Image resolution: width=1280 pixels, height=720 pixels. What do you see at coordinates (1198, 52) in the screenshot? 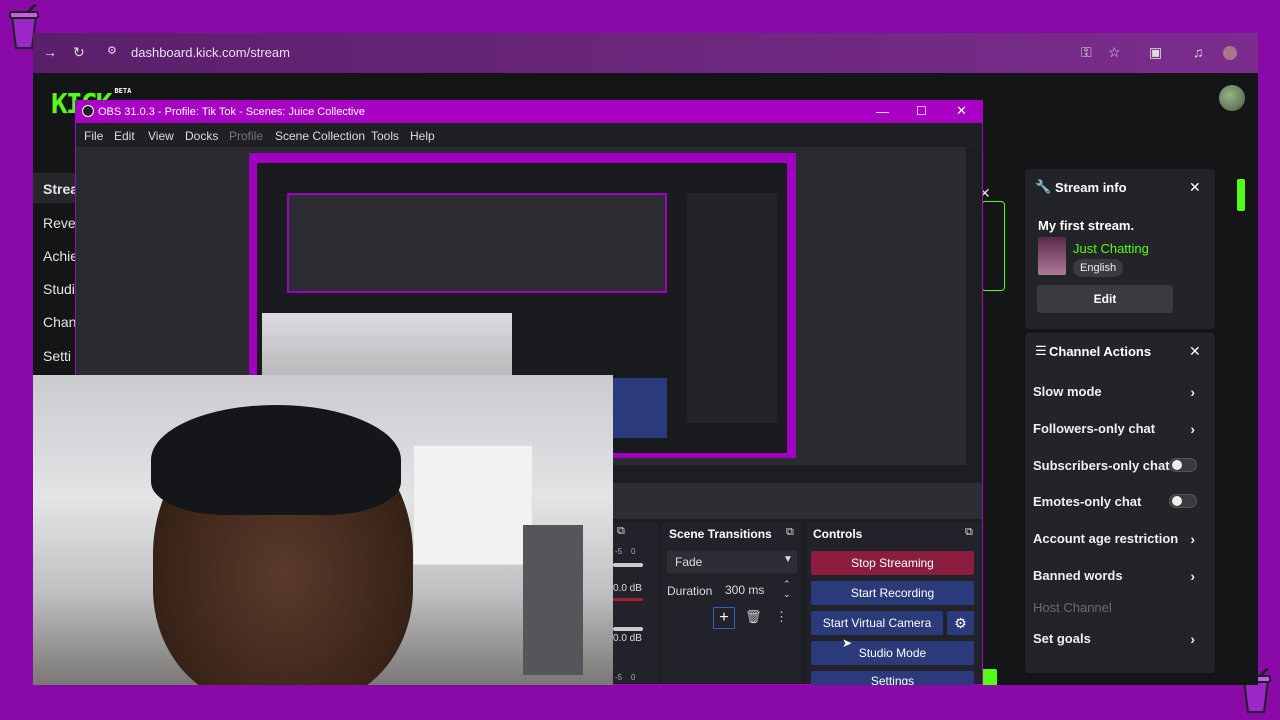
I see `media-icon: ♫` at bounding box center [1198, 52].